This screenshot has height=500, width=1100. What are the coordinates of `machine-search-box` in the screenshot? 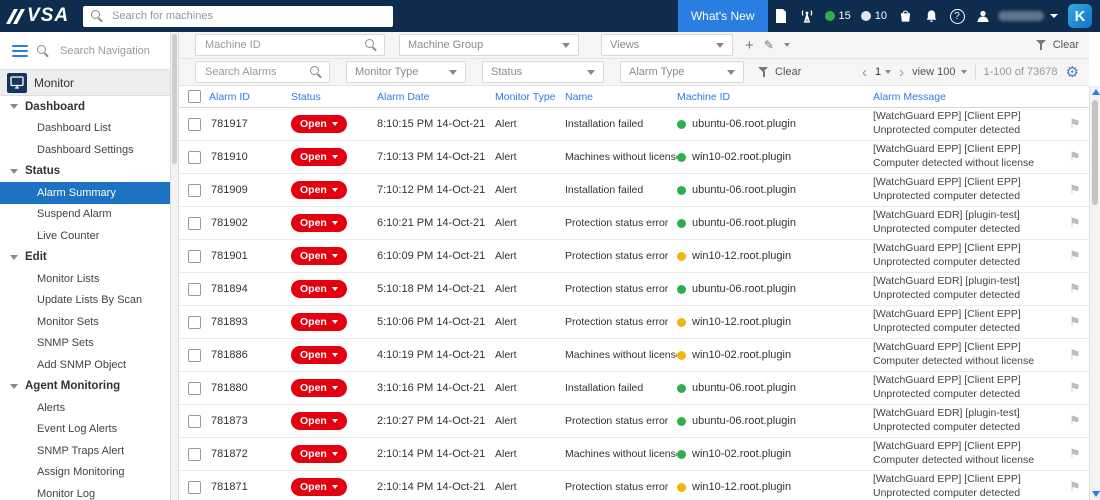 It's located at (238, 16).